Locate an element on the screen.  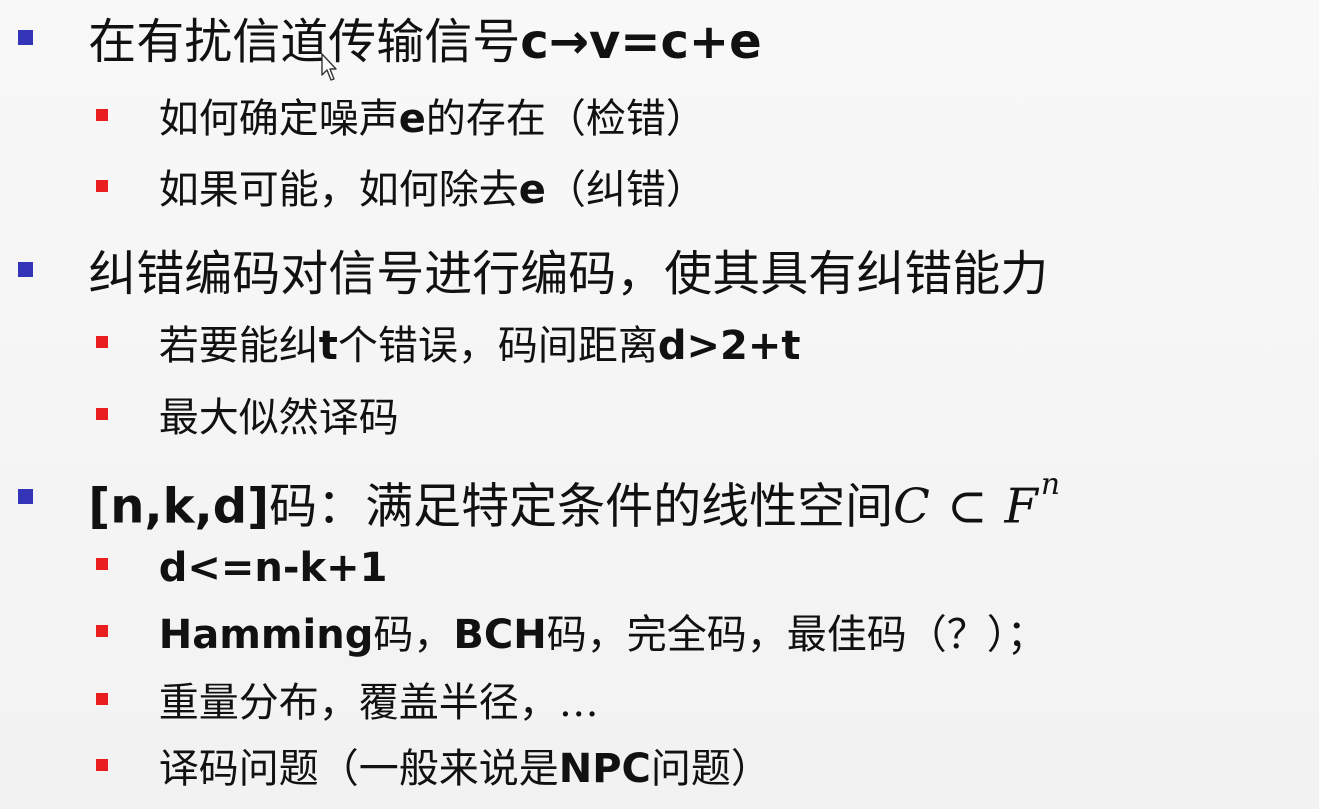
item-11-text: 译码问题（一般来说是NPC问题） is located at coordinates (465, 769).